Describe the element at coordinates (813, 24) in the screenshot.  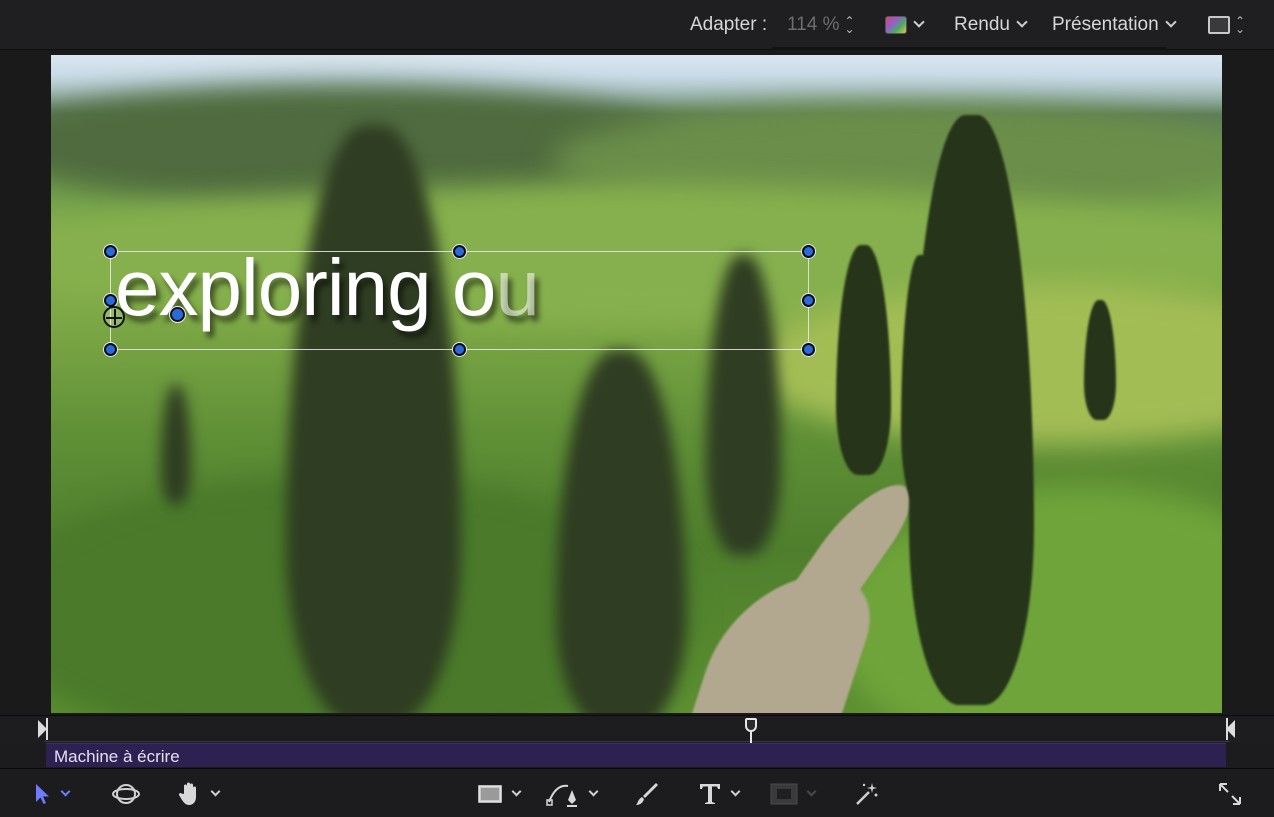
I see `zoom-value: 114 %` at that location.